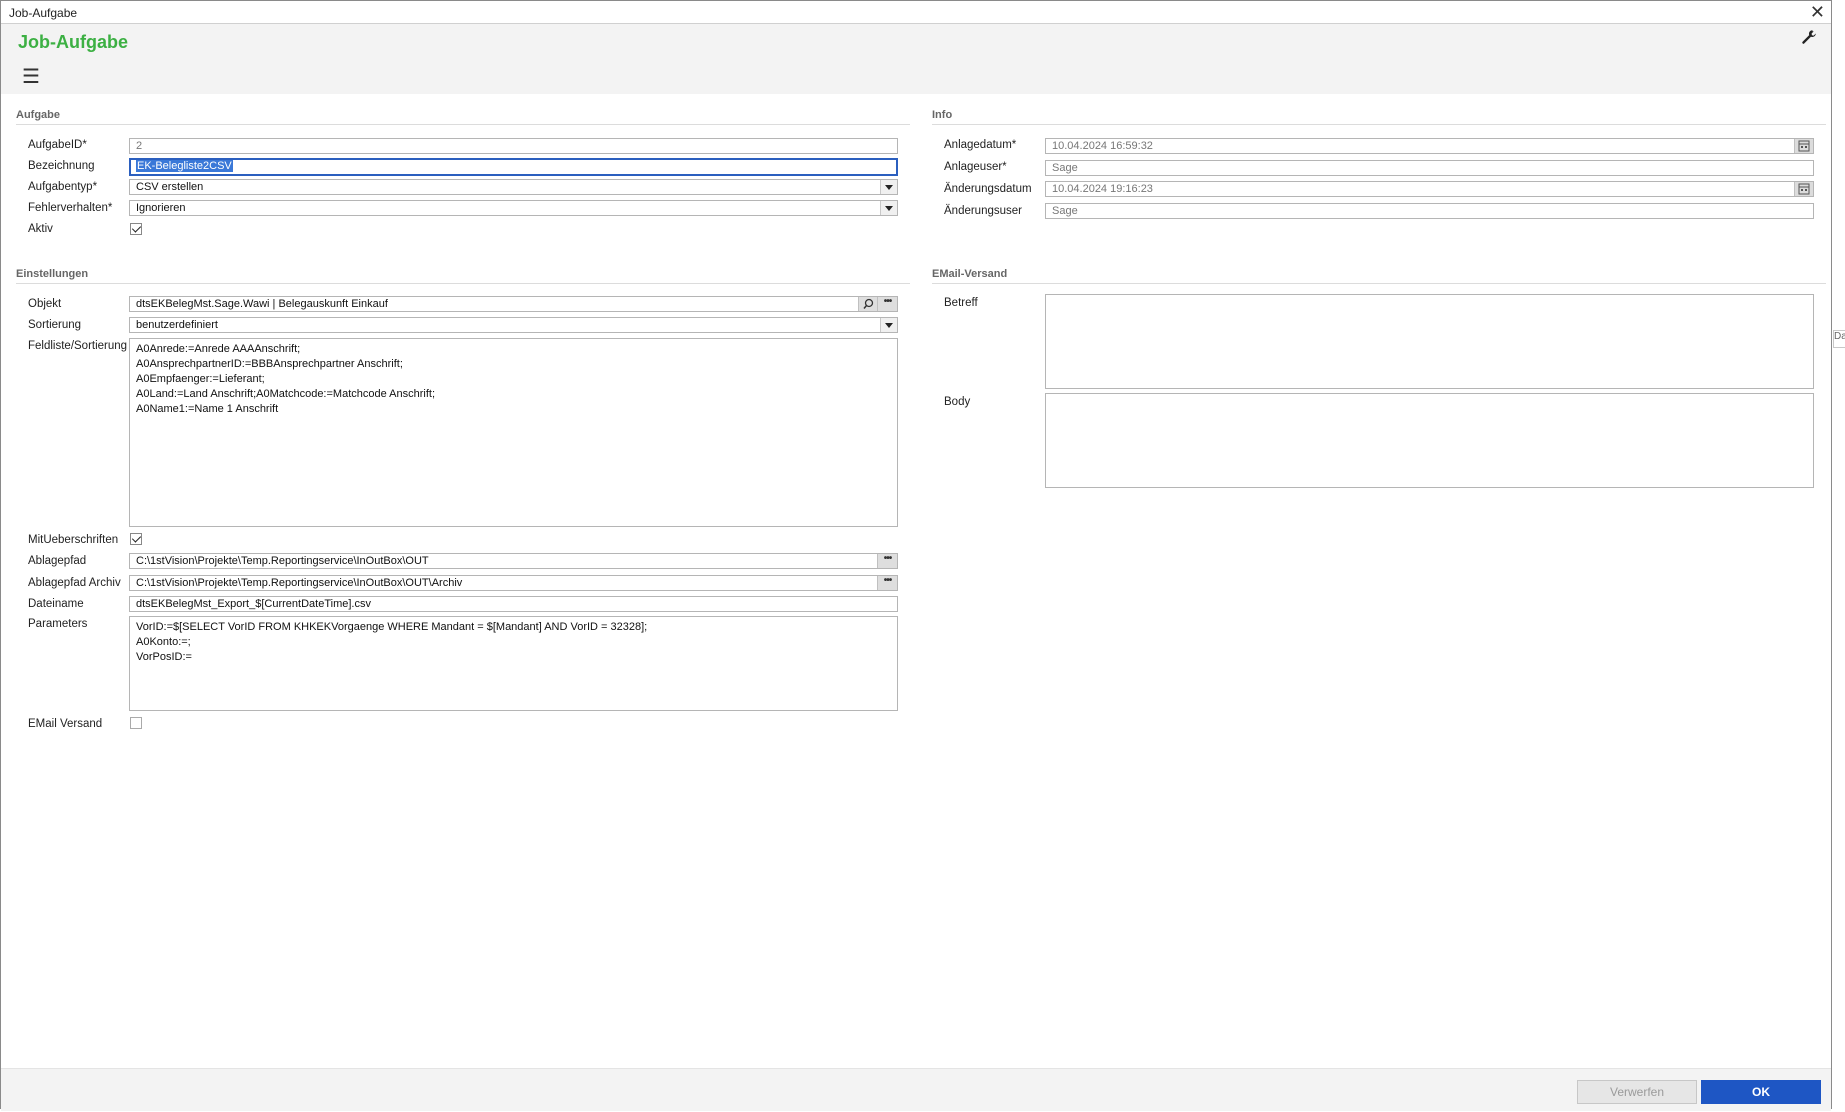  What do you see at coordinates (56, 604) in the screenshot?
I see `dateiname-label: Dateiname` at bounding box center [56, 604].